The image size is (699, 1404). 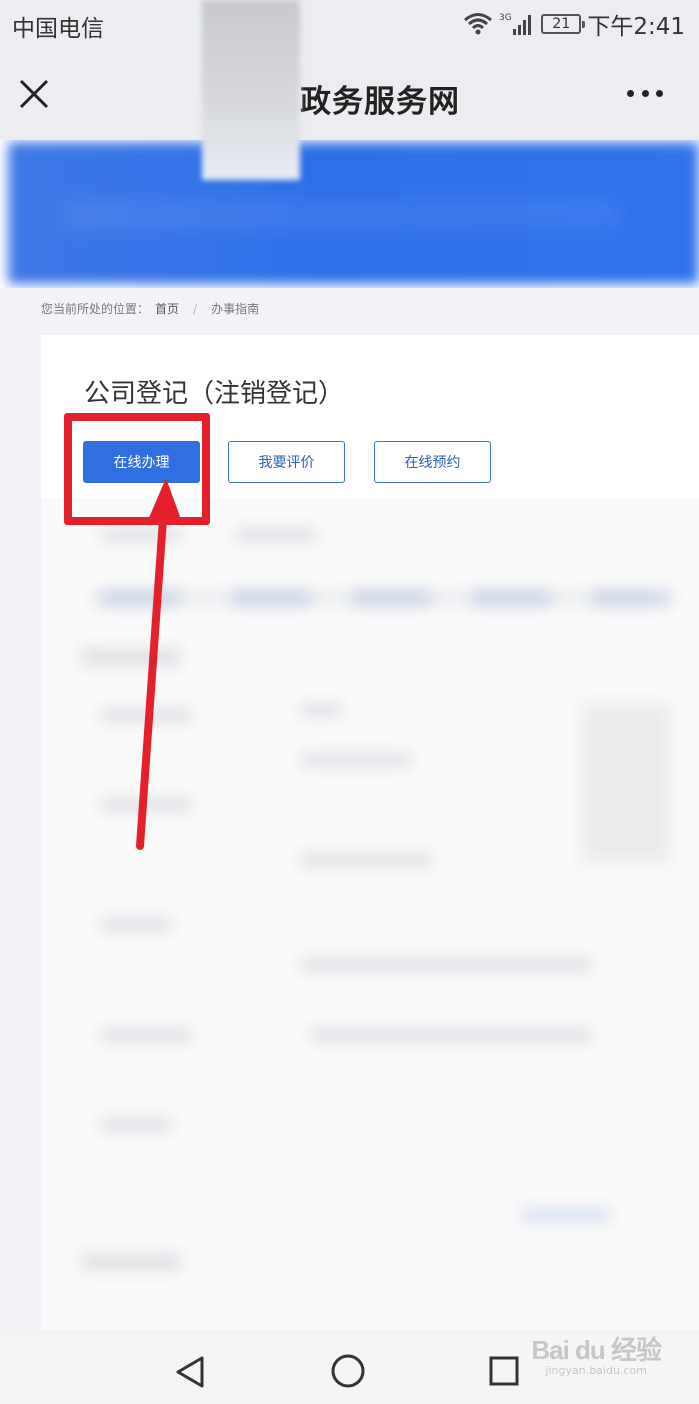 I want to click on battery-level: 21, so click(x=561, y=24).